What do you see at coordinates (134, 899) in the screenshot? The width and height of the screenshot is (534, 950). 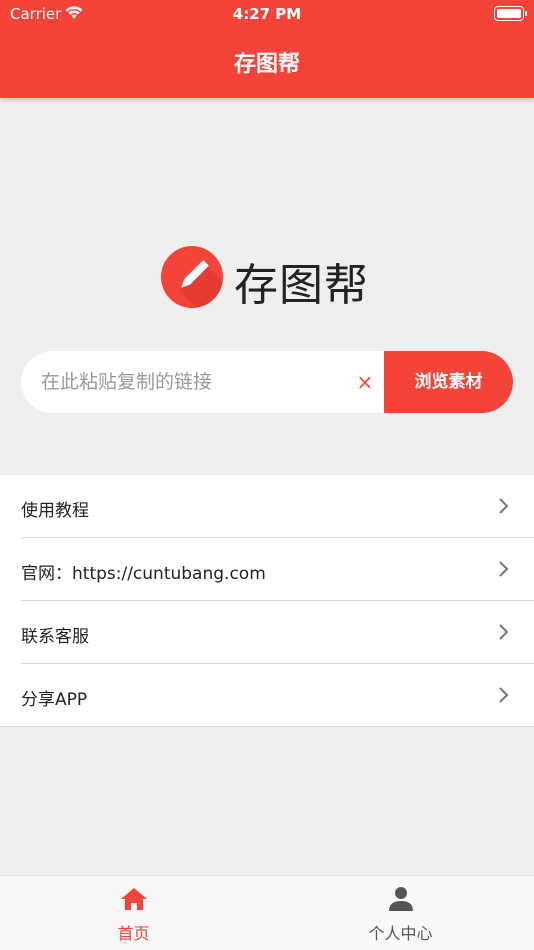 I see `home-icon` at bounding box center [134, 899].